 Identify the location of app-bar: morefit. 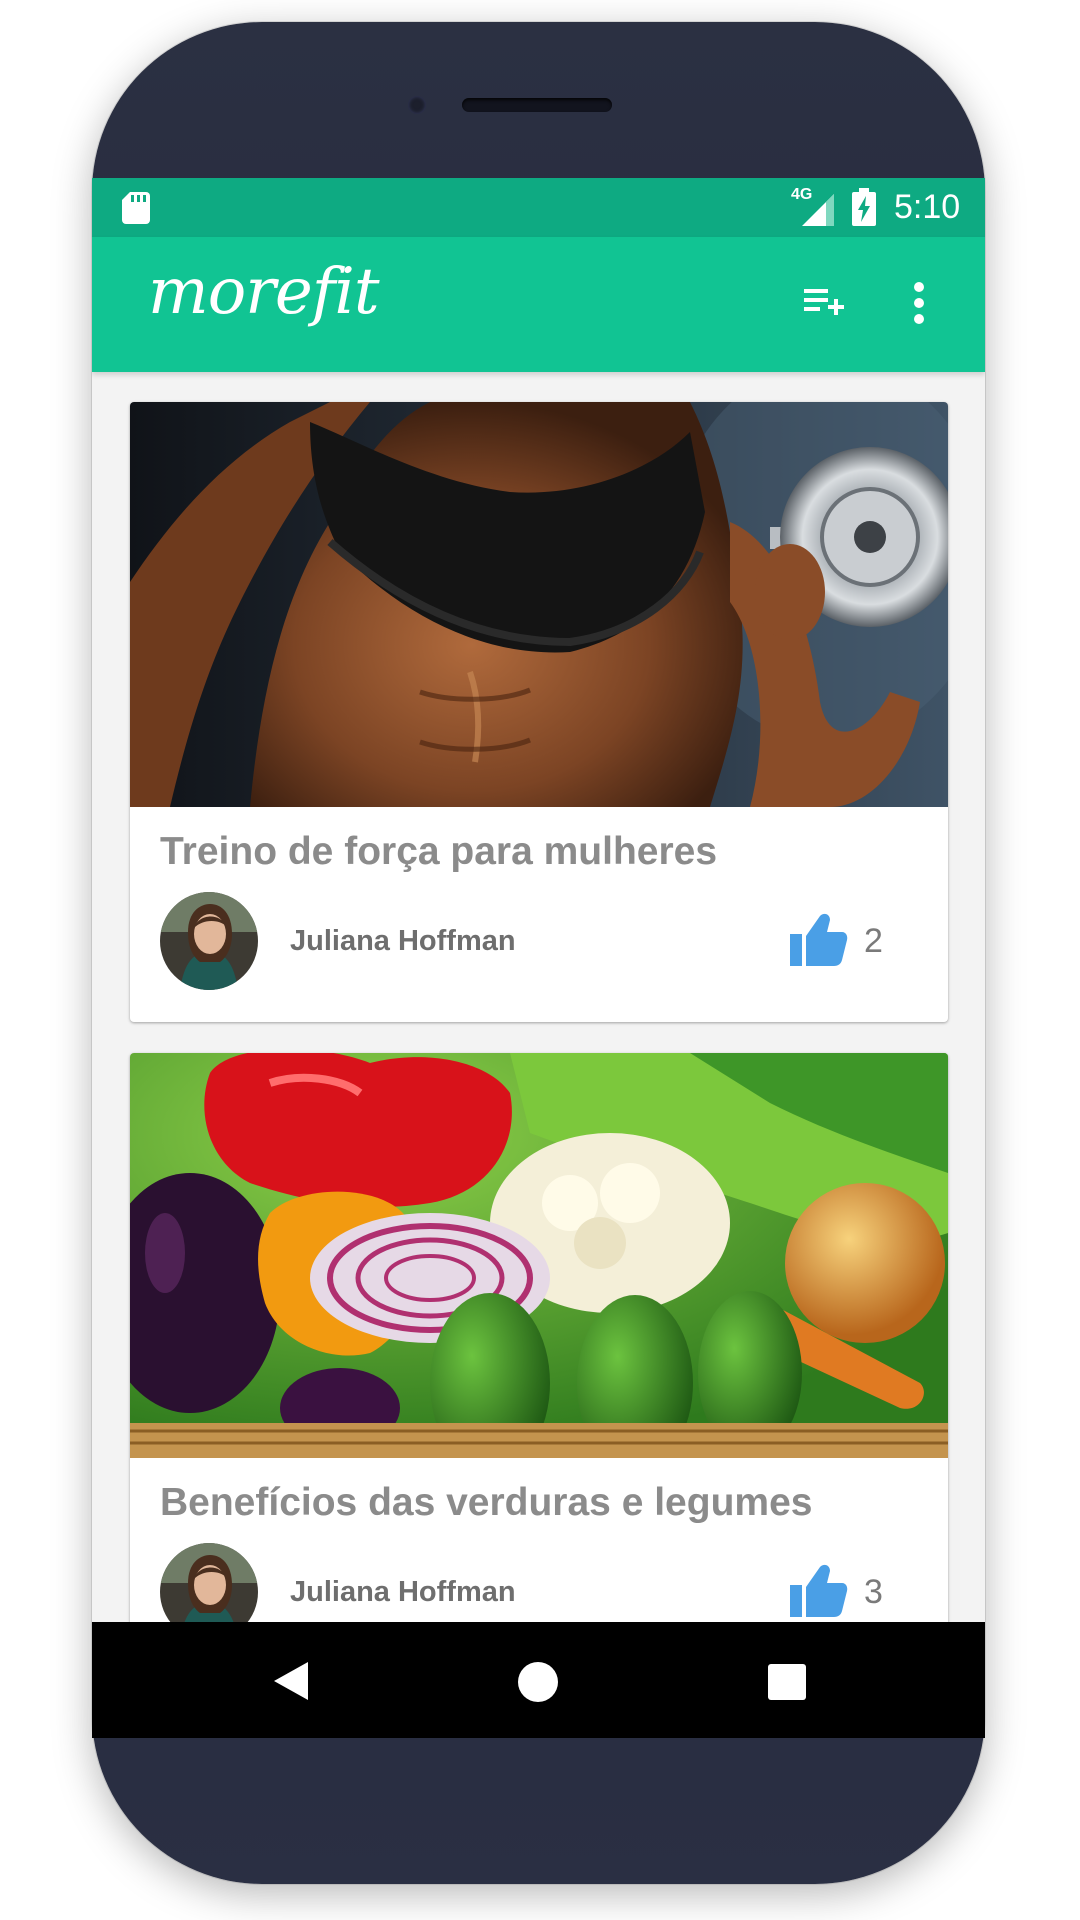
(538, 304).